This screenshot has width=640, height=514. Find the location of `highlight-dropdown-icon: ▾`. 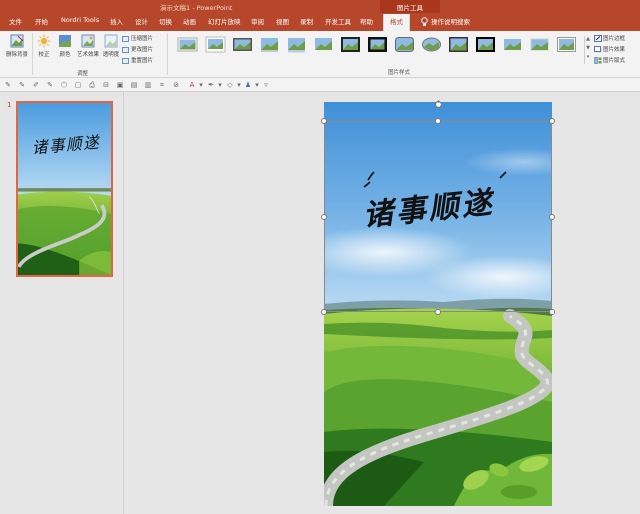

highlight-dropdown-icon: ▾ is located at coordinates (220, 85).